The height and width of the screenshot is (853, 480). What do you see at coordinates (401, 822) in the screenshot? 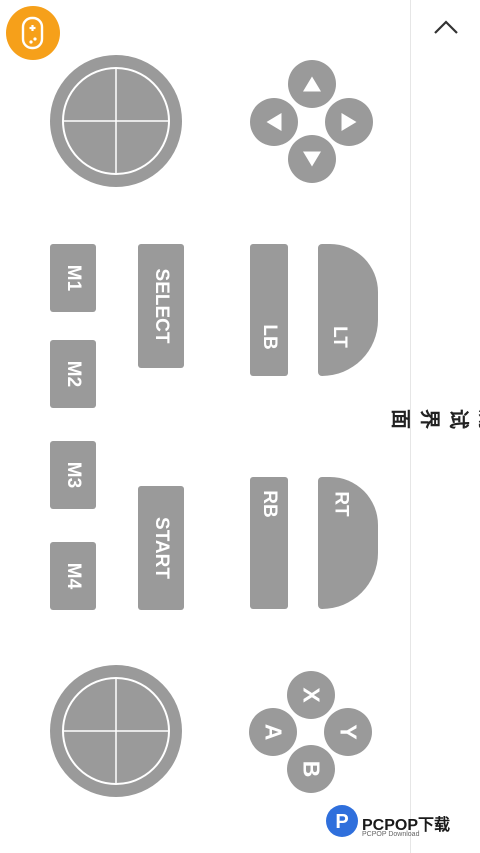
I see `watermark: P PCPOP下载 PCPOP Download` at bounding box center [401, 822].